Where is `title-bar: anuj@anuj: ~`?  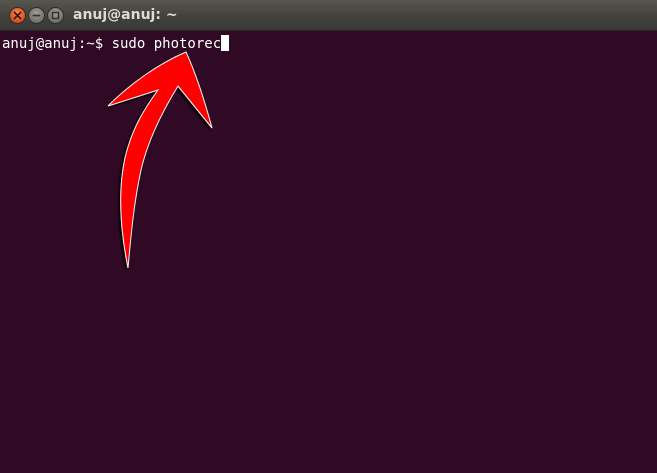 title-bar: anuj@anuj: ~ is located at coordinates (328, 15).